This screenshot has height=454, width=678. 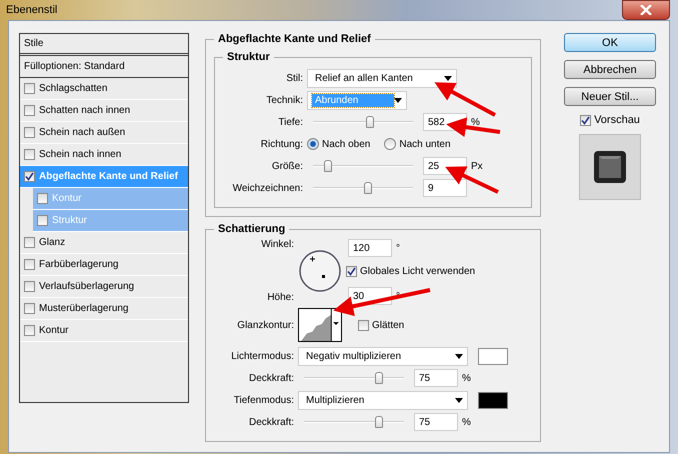 I want to click on dialog-button: OK, so click(x=610, y=42).